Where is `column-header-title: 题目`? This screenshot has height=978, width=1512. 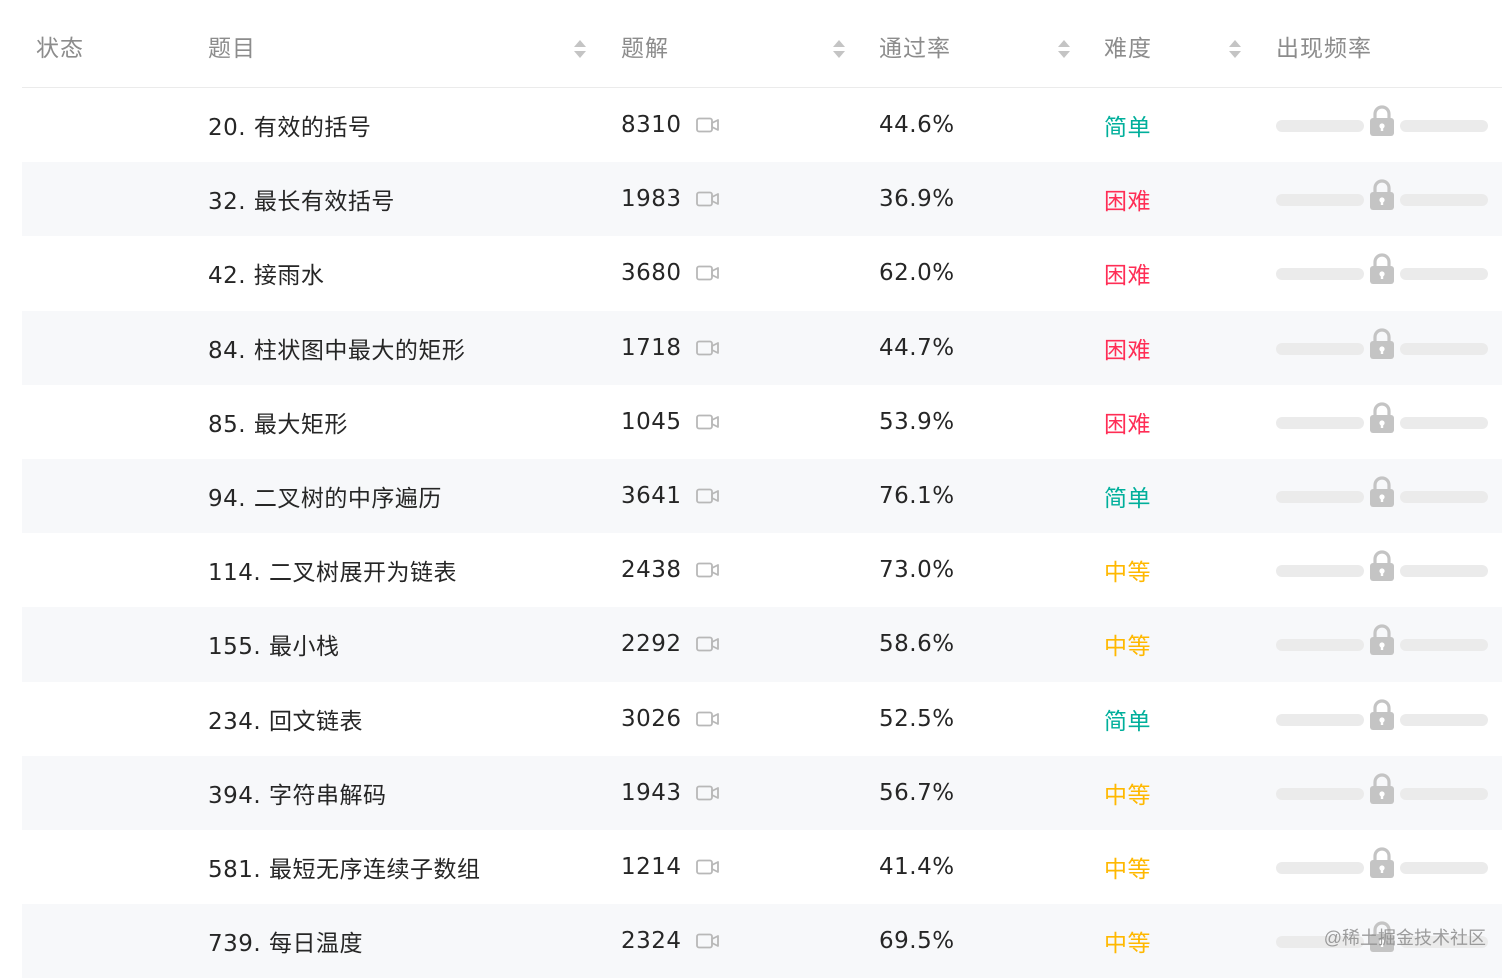 column-header-title: 题目 is located at coordinates (232, 49).